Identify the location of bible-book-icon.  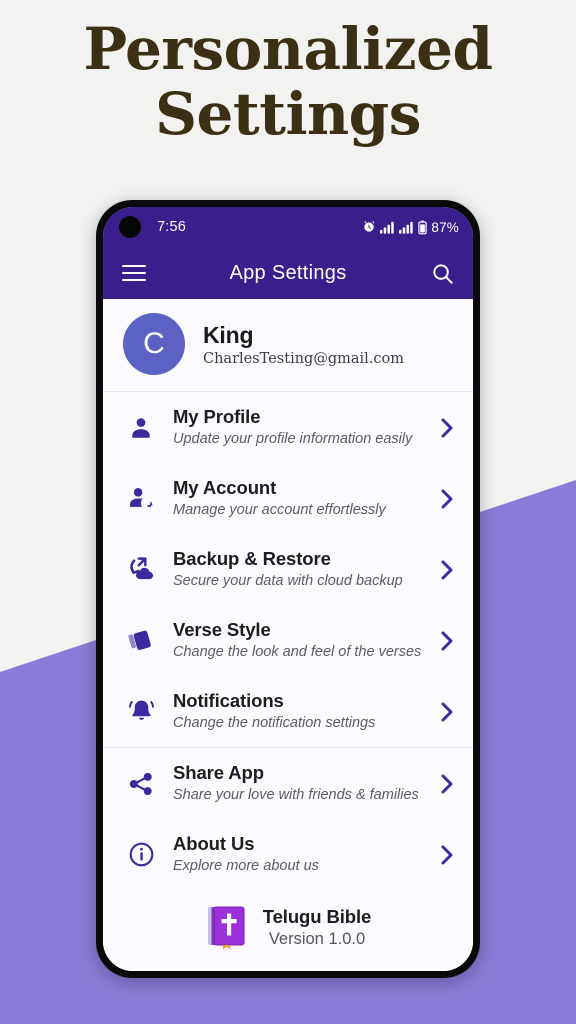
(227, 927).